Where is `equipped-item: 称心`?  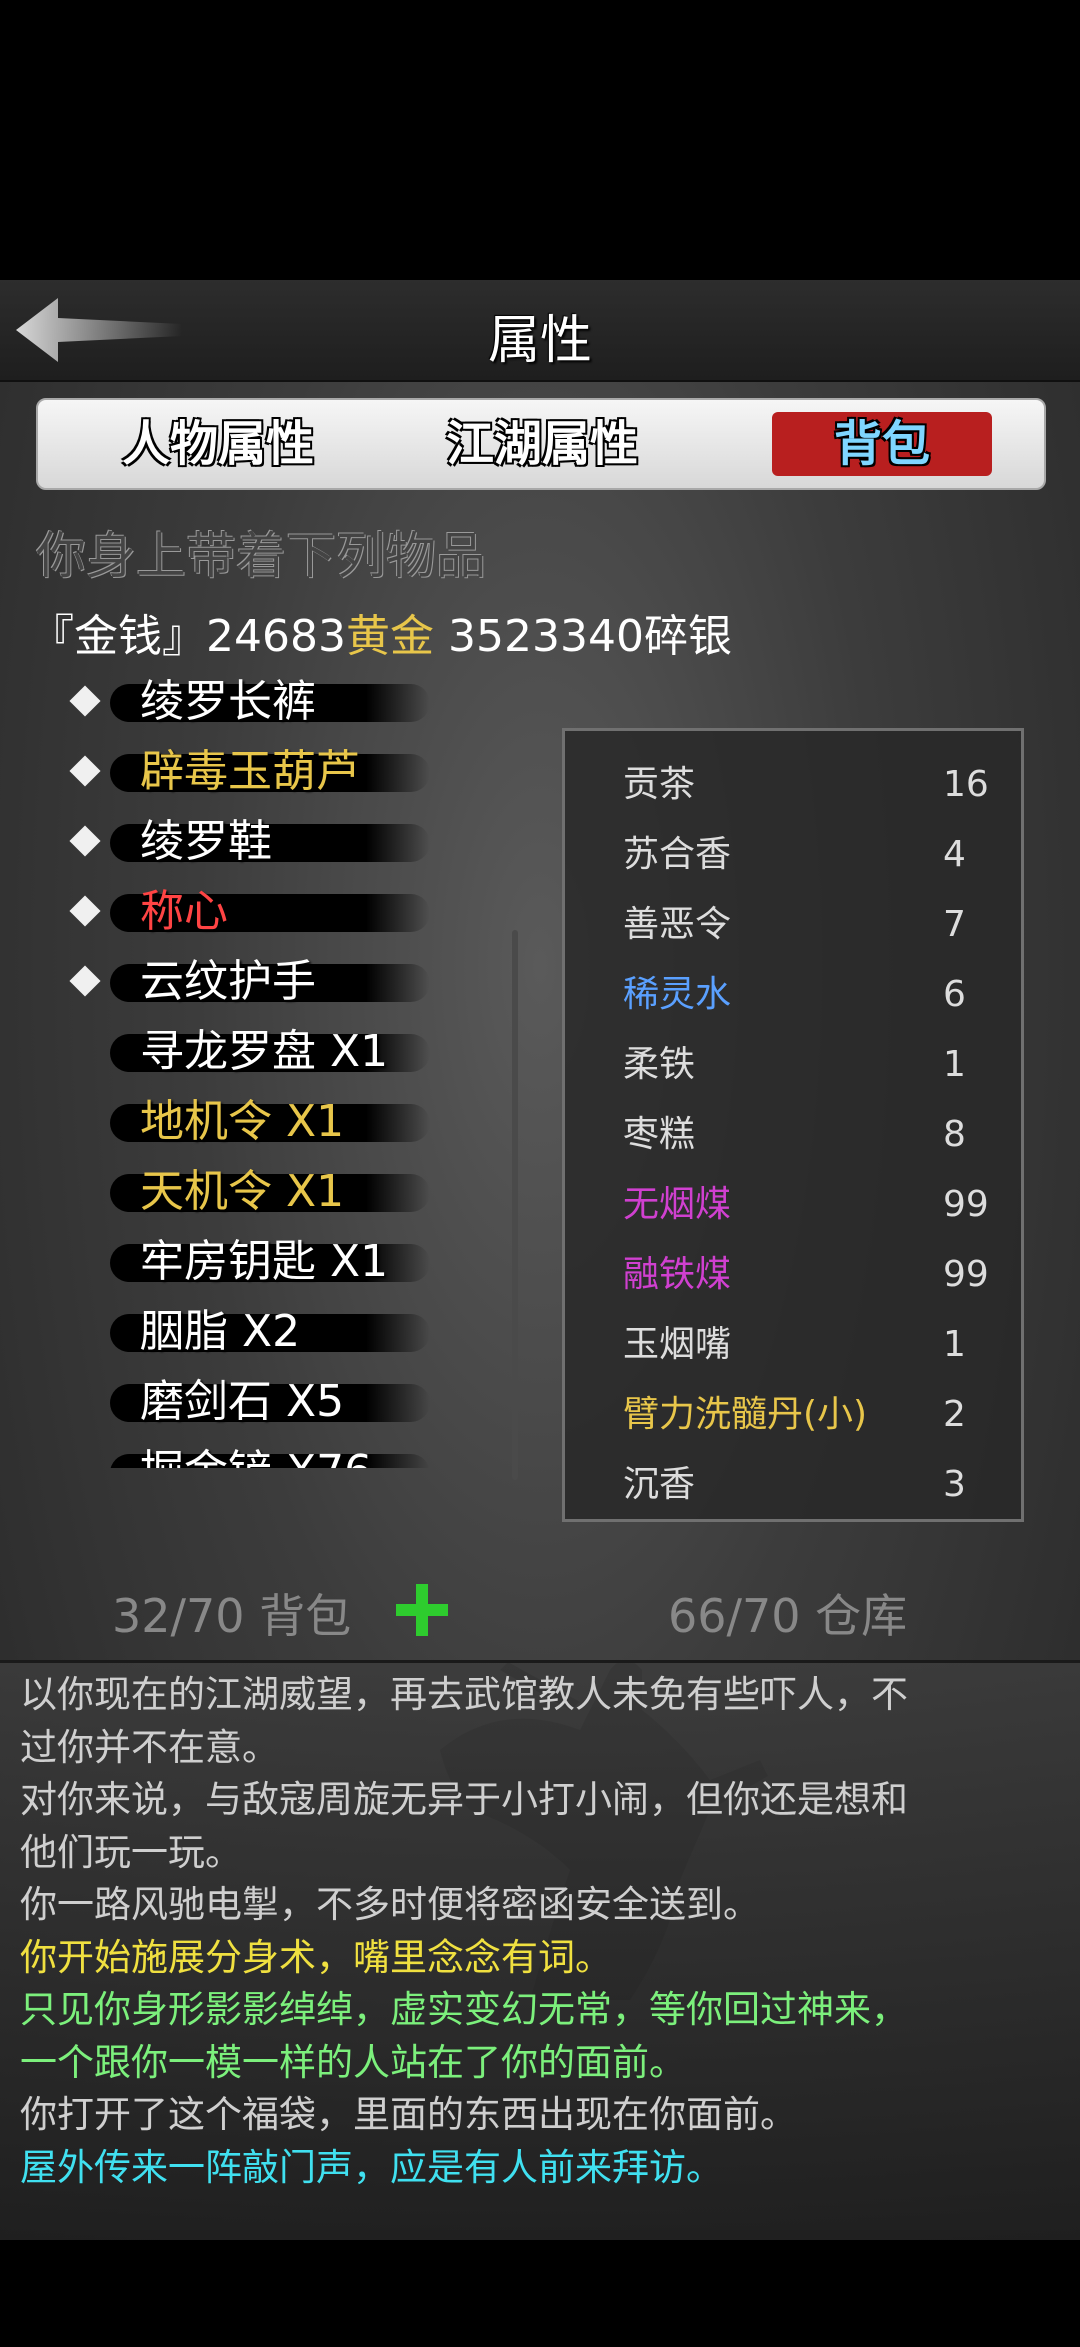 equipped-item: 称心 is located at coordinates (280, 912).